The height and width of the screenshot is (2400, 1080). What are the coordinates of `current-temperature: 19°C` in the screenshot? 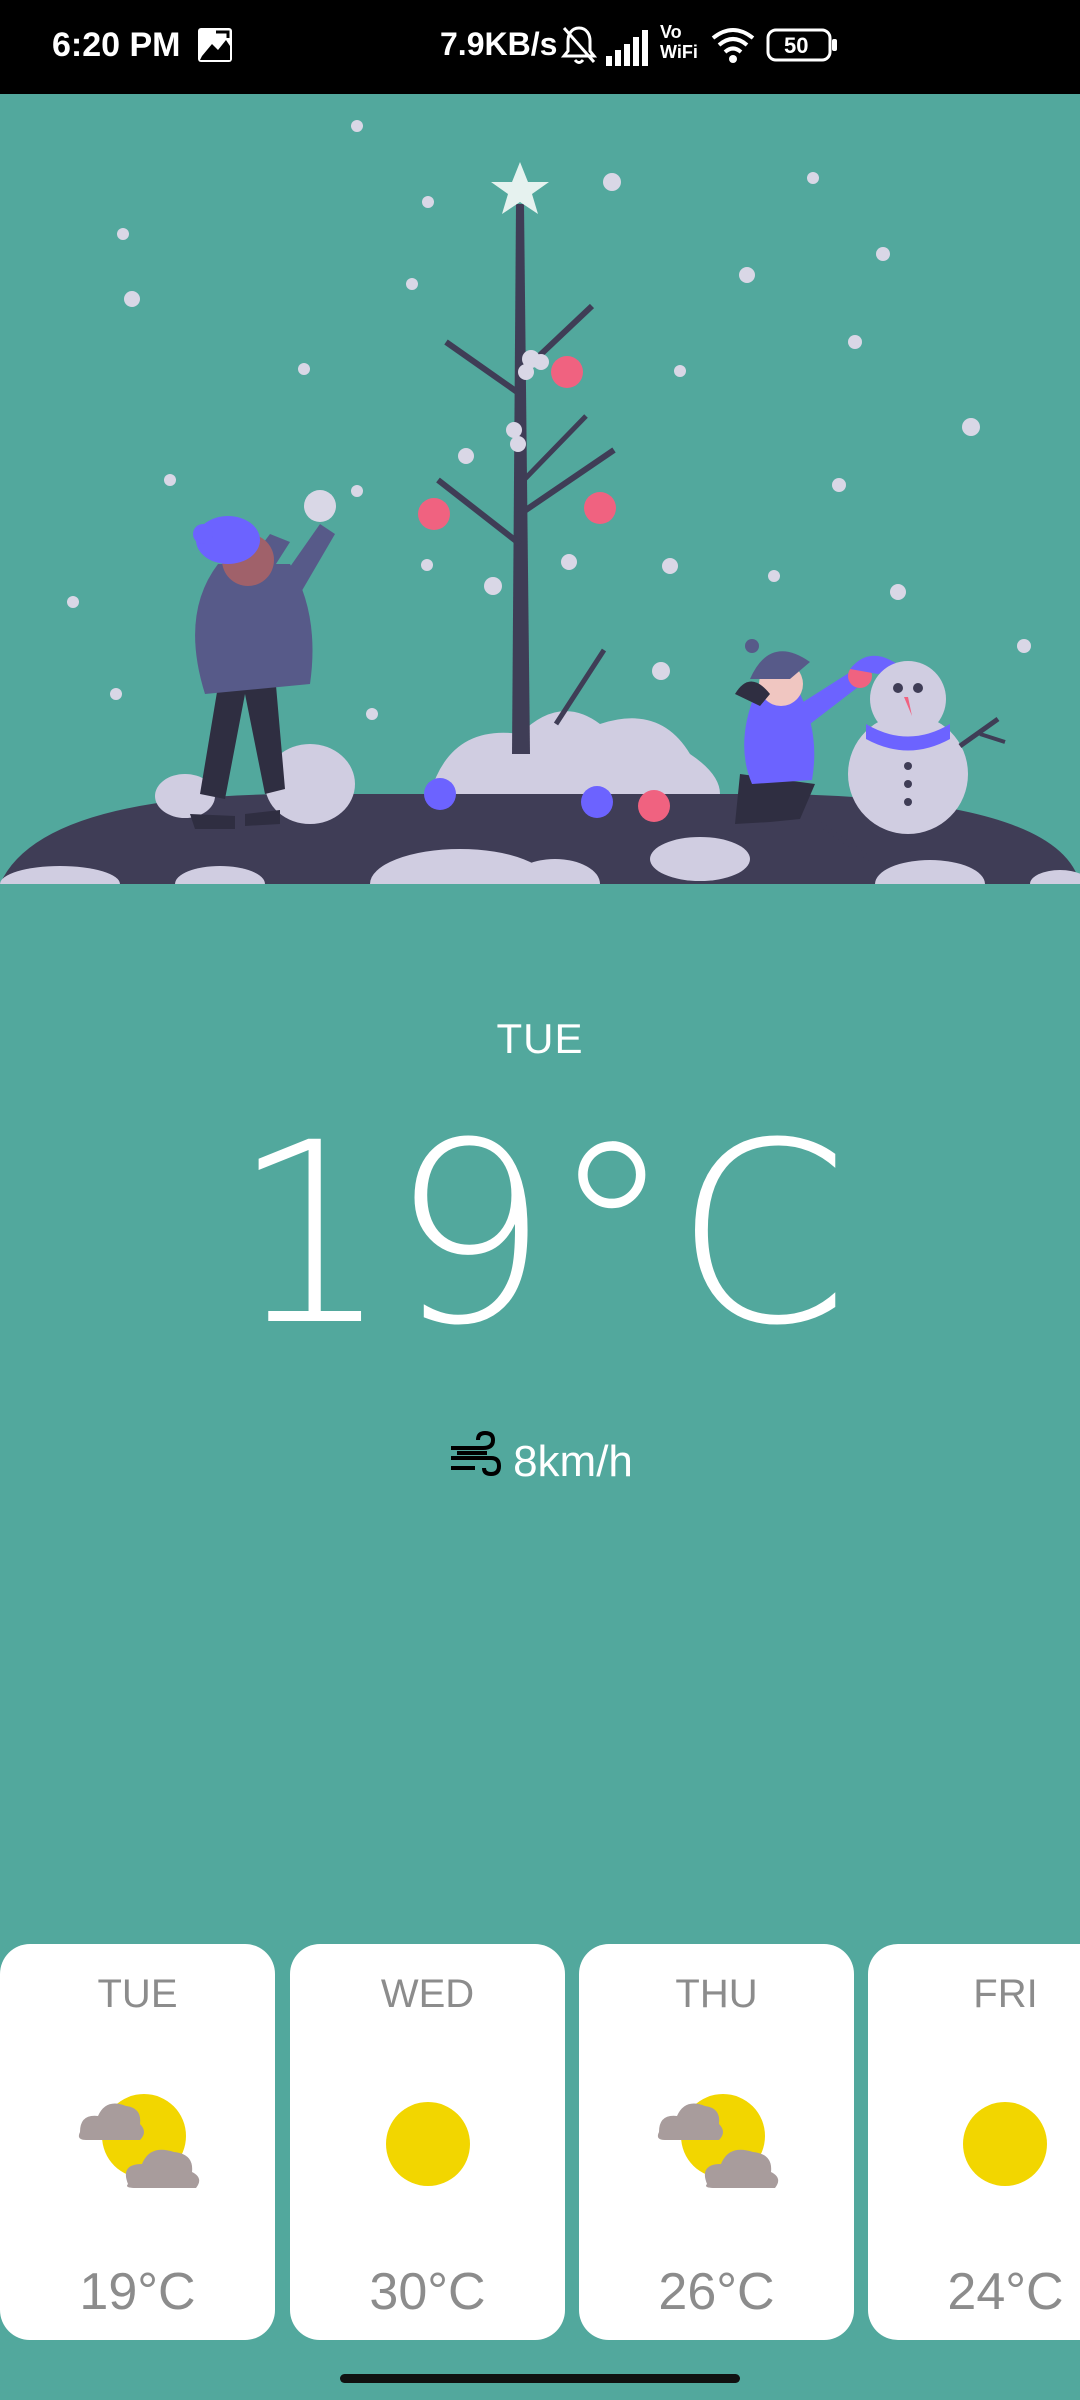 It's located at (540, 1234).